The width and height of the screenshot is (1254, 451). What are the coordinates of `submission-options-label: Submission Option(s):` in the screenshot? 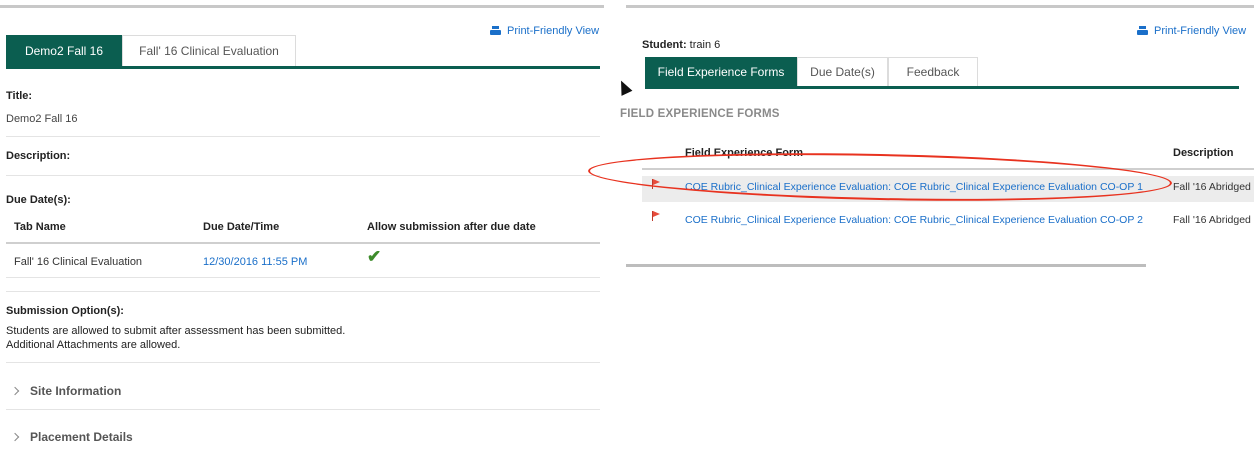 It's located at (65, 311).